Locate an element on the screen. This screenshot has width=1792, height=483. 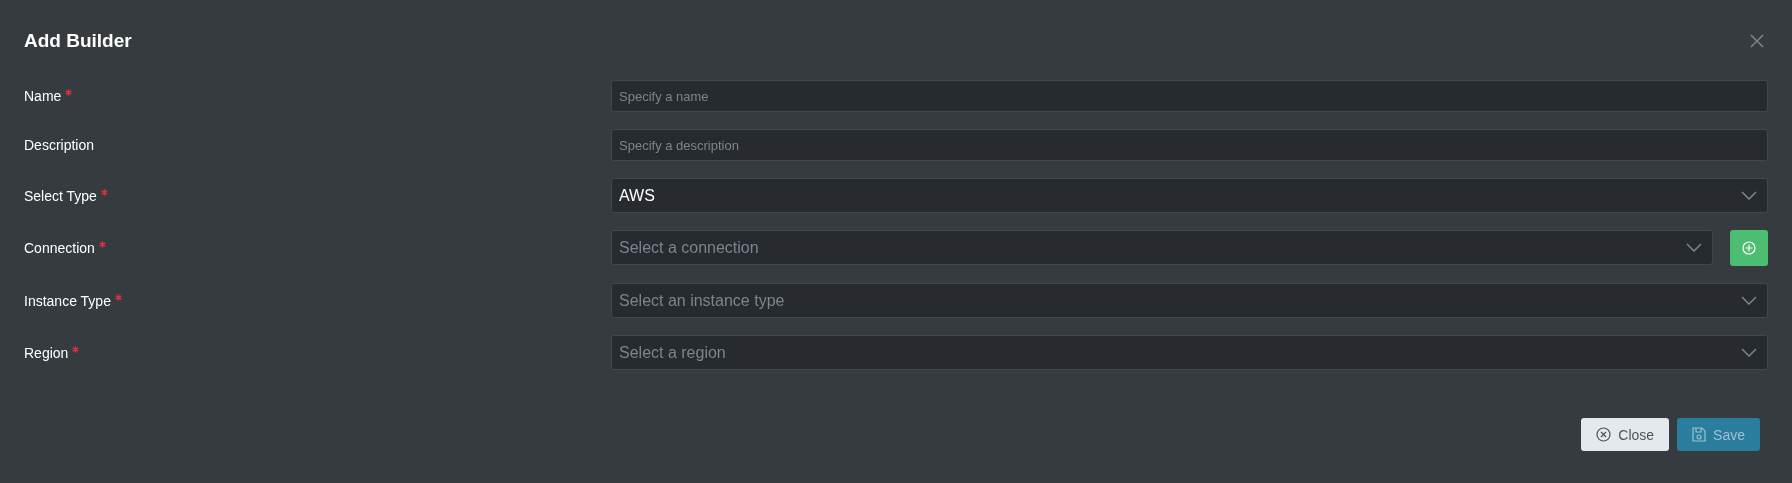
field-label: Name is located at coordinates (317, 96).